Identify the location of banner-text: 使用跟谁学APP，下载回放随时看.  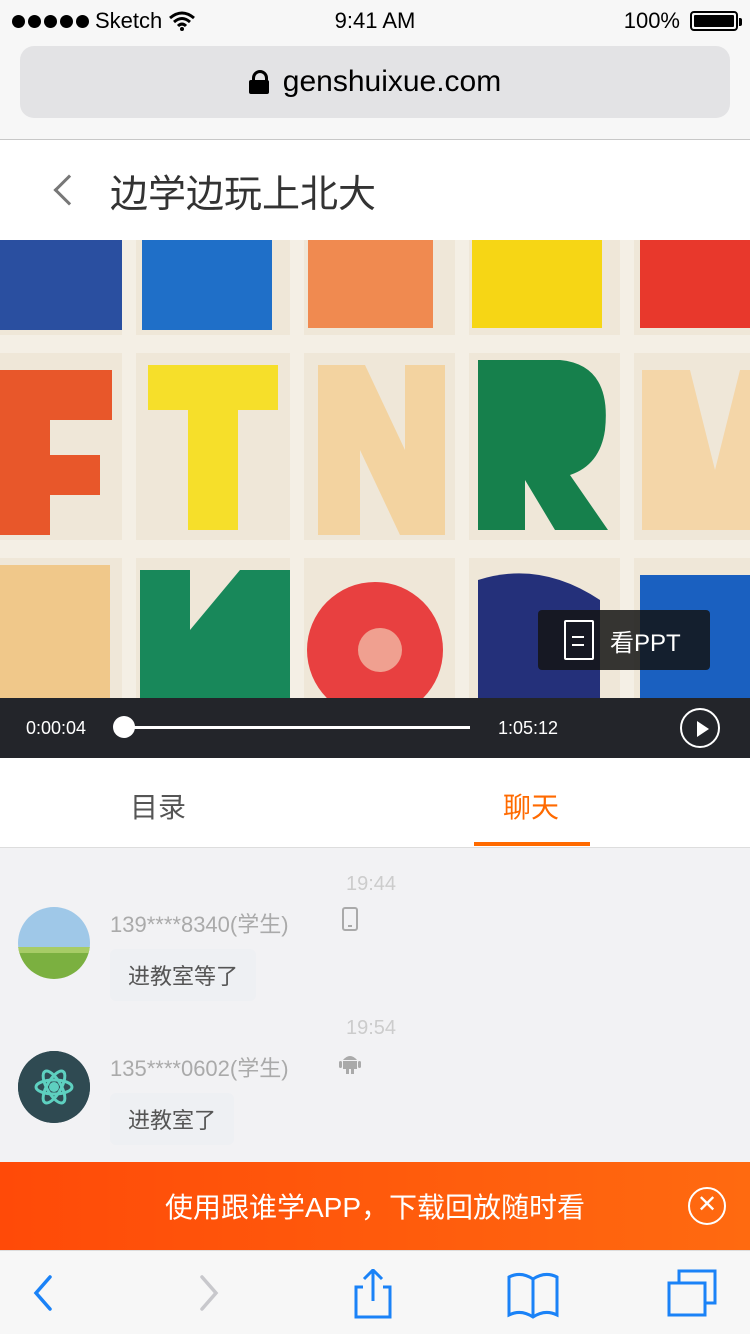
(375, 1207).